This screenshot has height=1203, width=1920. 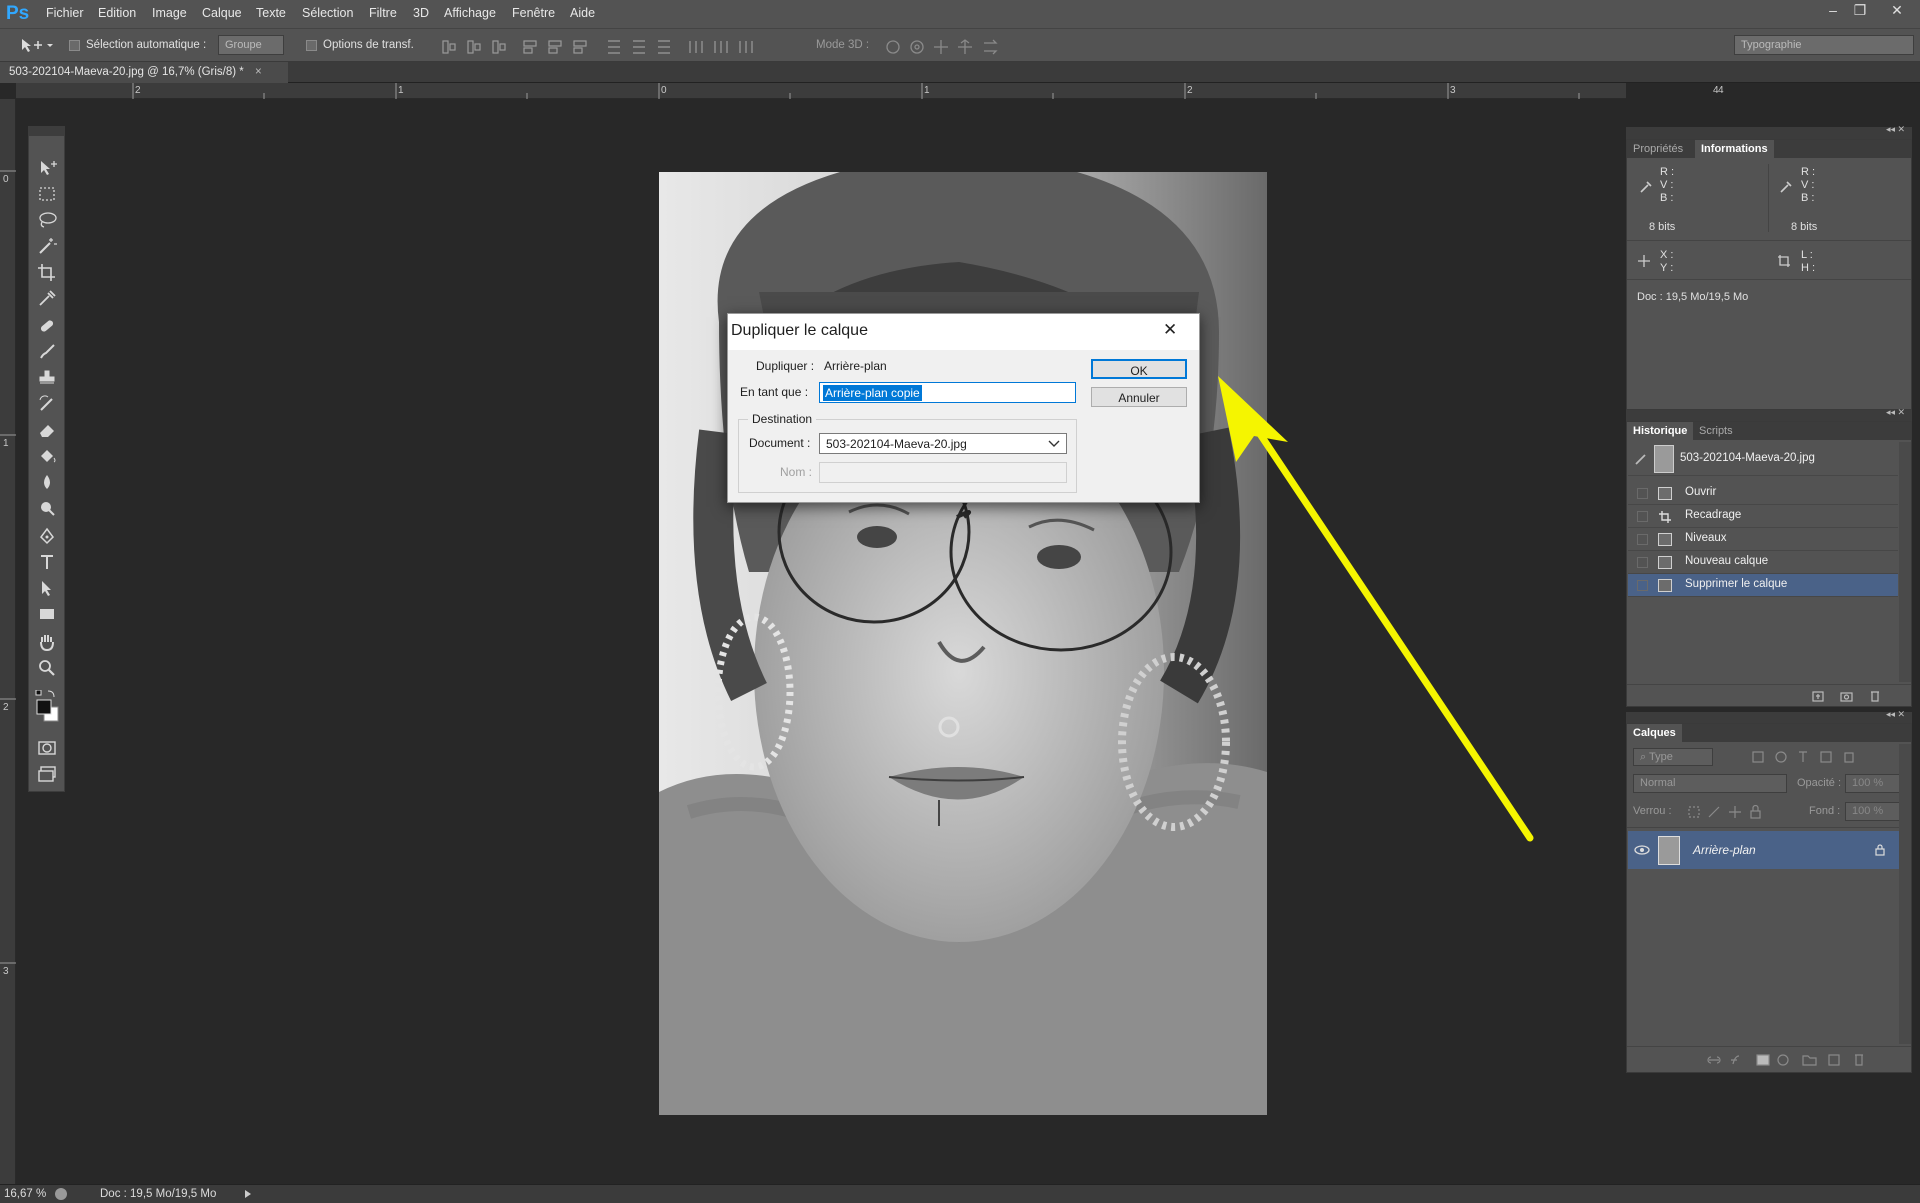 I want to click on eraser-tool-icon, so click(x=47, y=430).